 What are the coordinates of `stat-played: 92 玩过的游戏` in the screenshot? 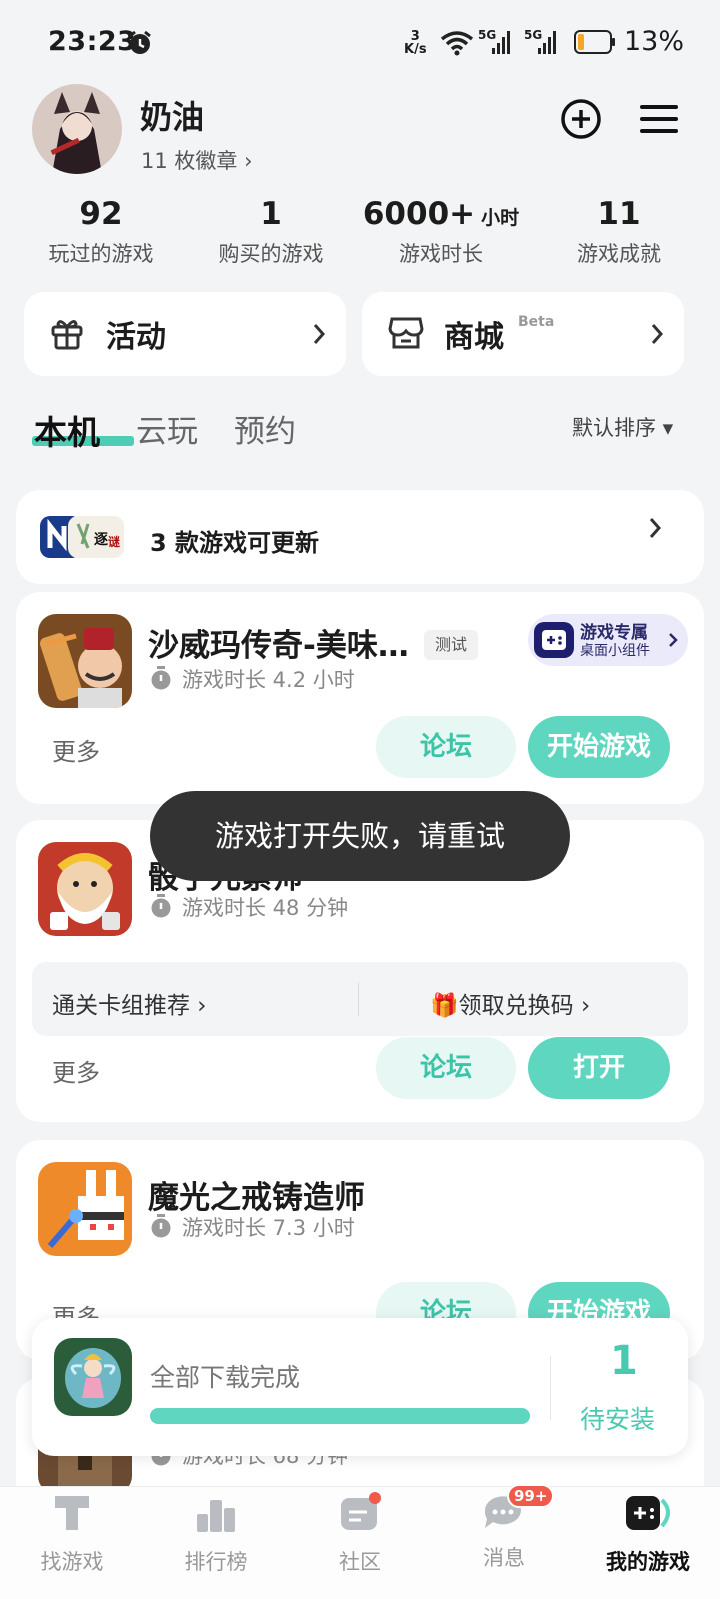 It's located at (101, 232).